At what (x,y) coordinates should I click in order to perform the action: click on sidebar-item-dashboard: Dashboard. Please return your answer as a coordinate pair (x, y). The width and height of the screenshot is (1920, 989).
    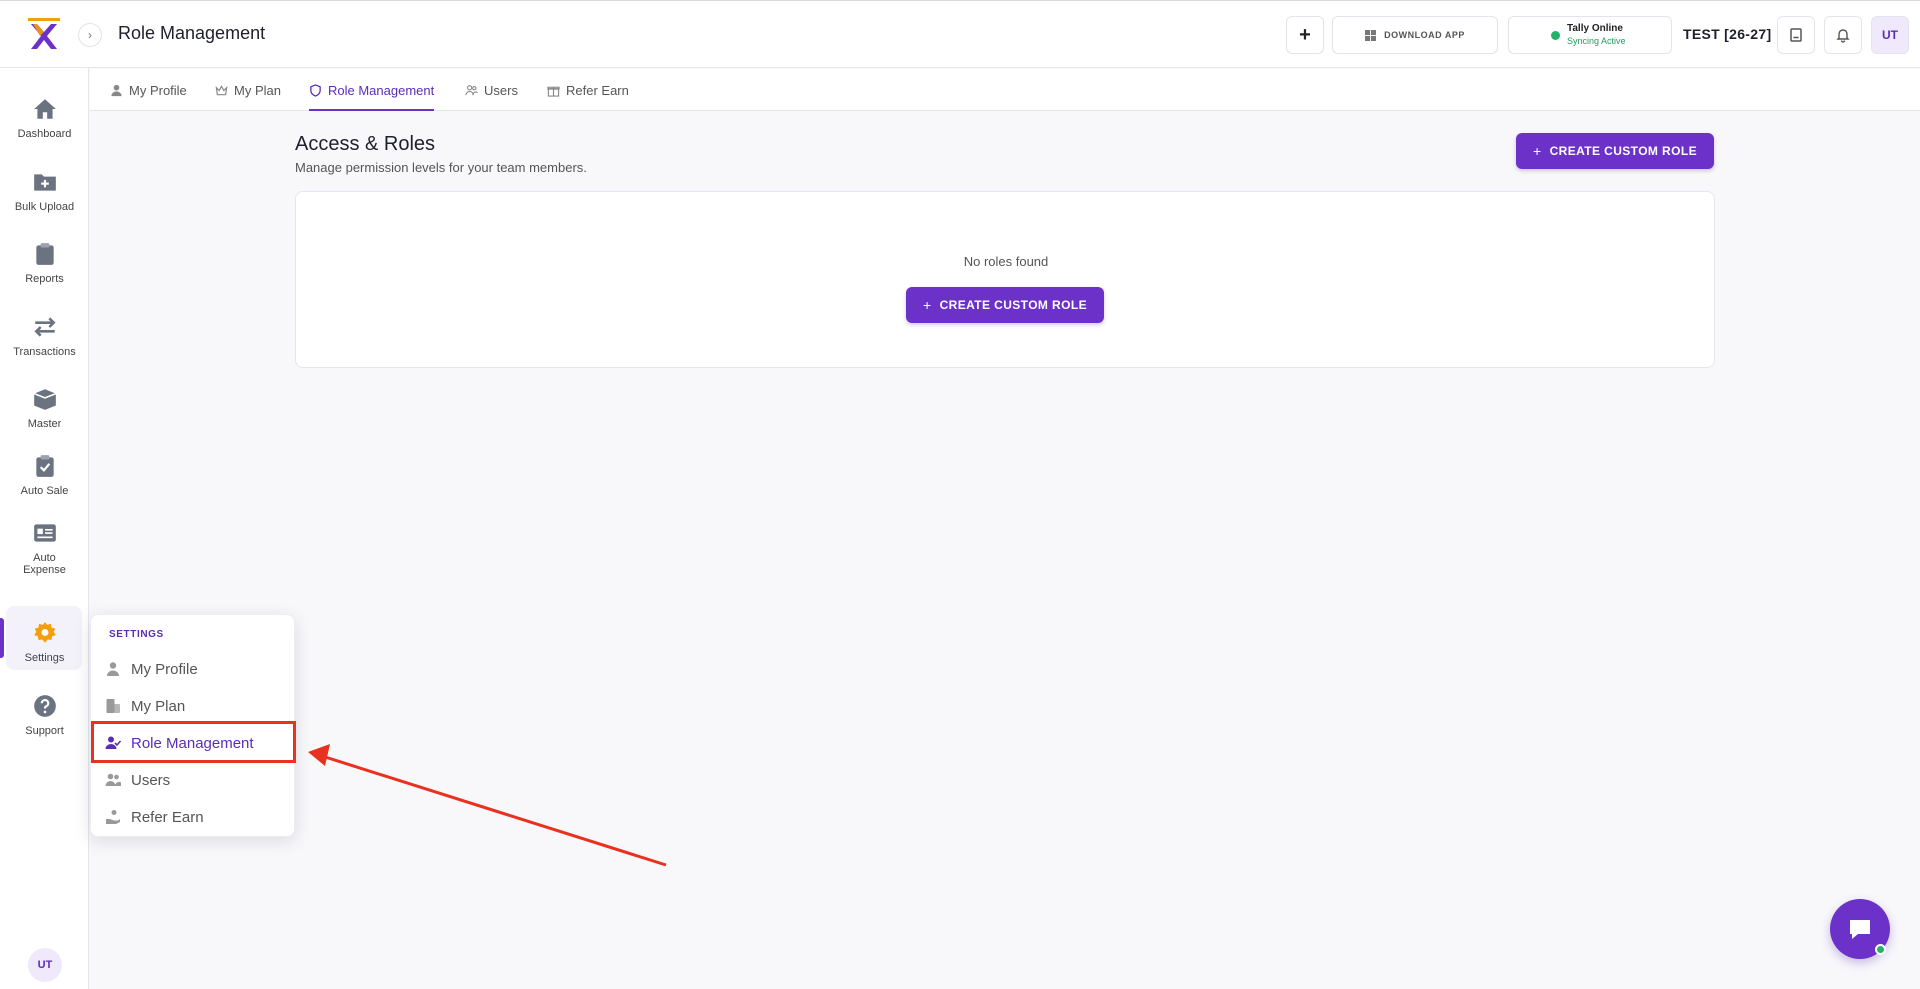
    Looking at the image, I should click on (44, 118).